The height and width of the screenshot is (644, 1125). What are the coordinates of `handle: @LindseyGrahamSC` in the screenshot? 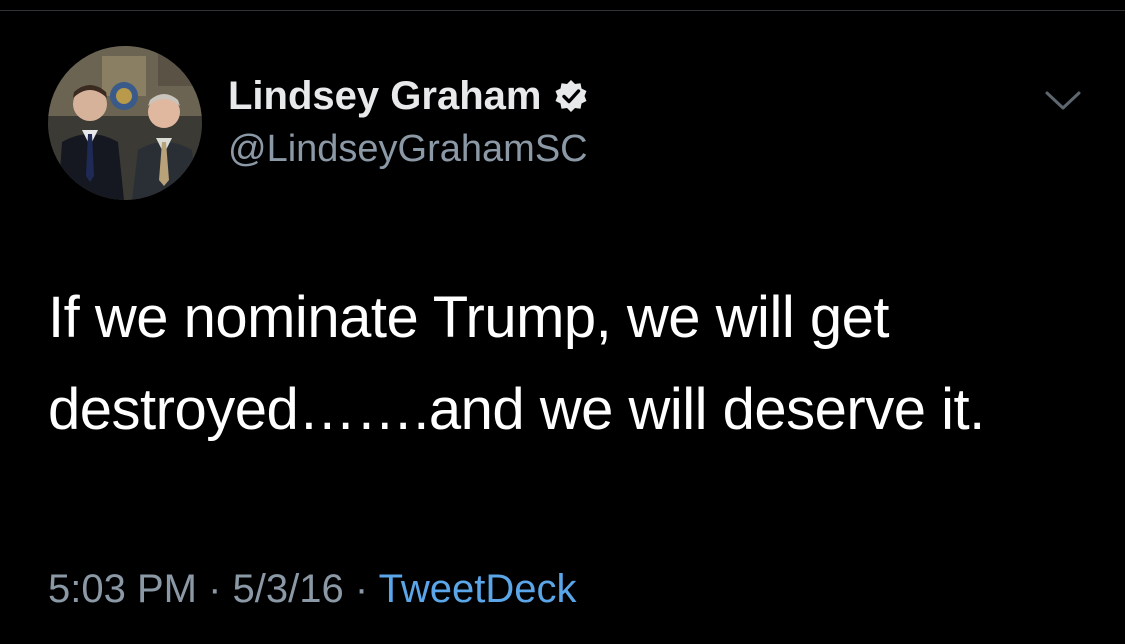 It's located at (408, 149).